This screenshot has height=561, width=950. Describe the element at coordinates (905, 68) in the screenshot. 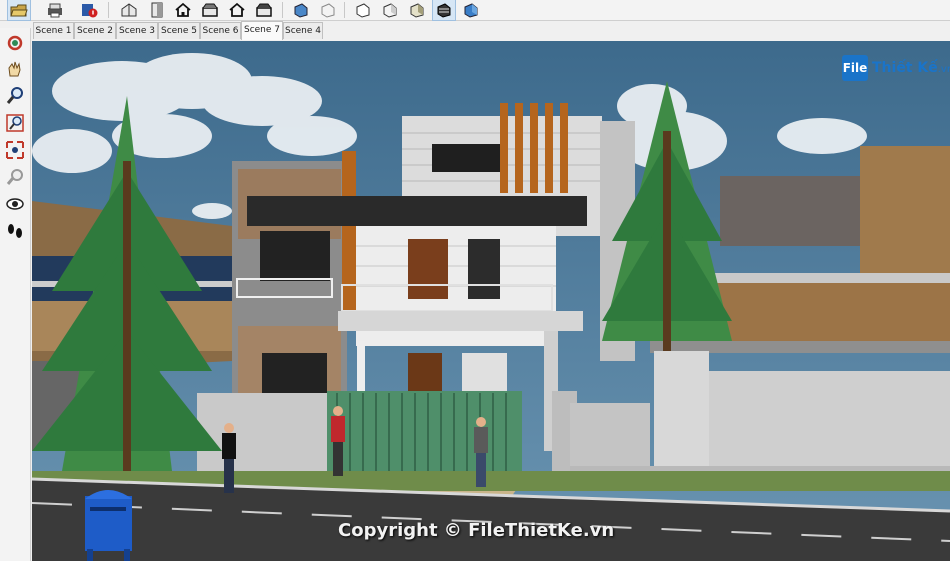

I see `logo-text-main: Thiết Kế` at that location.